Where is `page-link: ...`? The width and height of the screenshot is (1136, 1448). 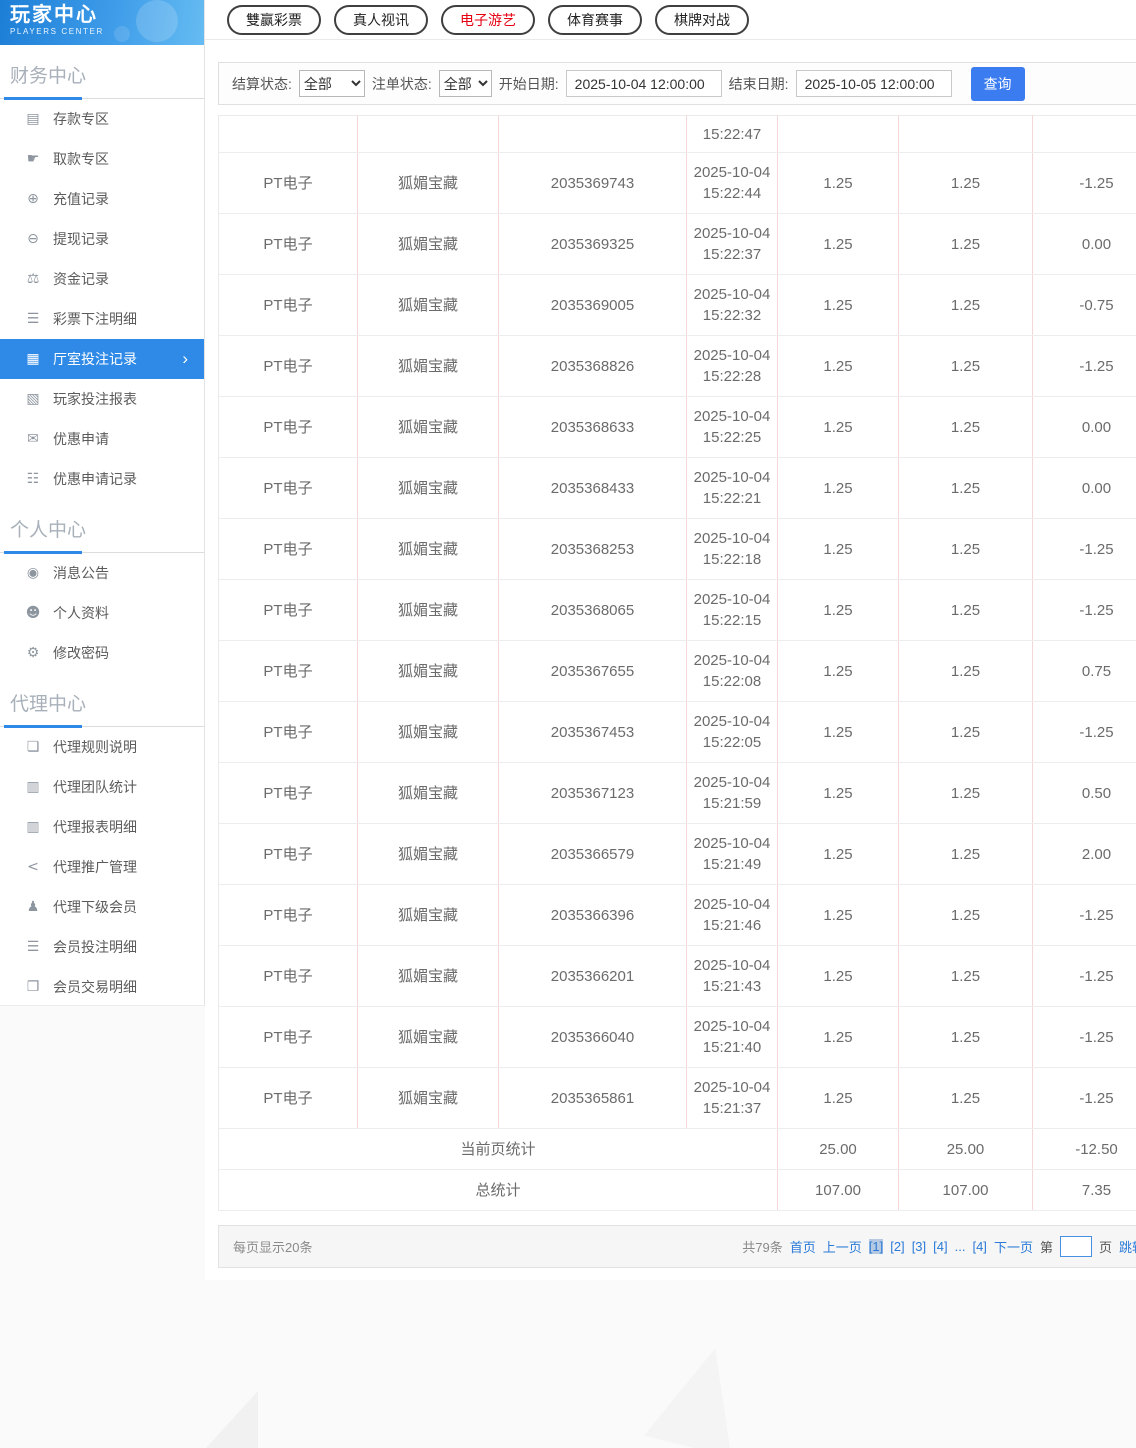
page-link: ... is located at coordinates (960, 1246).